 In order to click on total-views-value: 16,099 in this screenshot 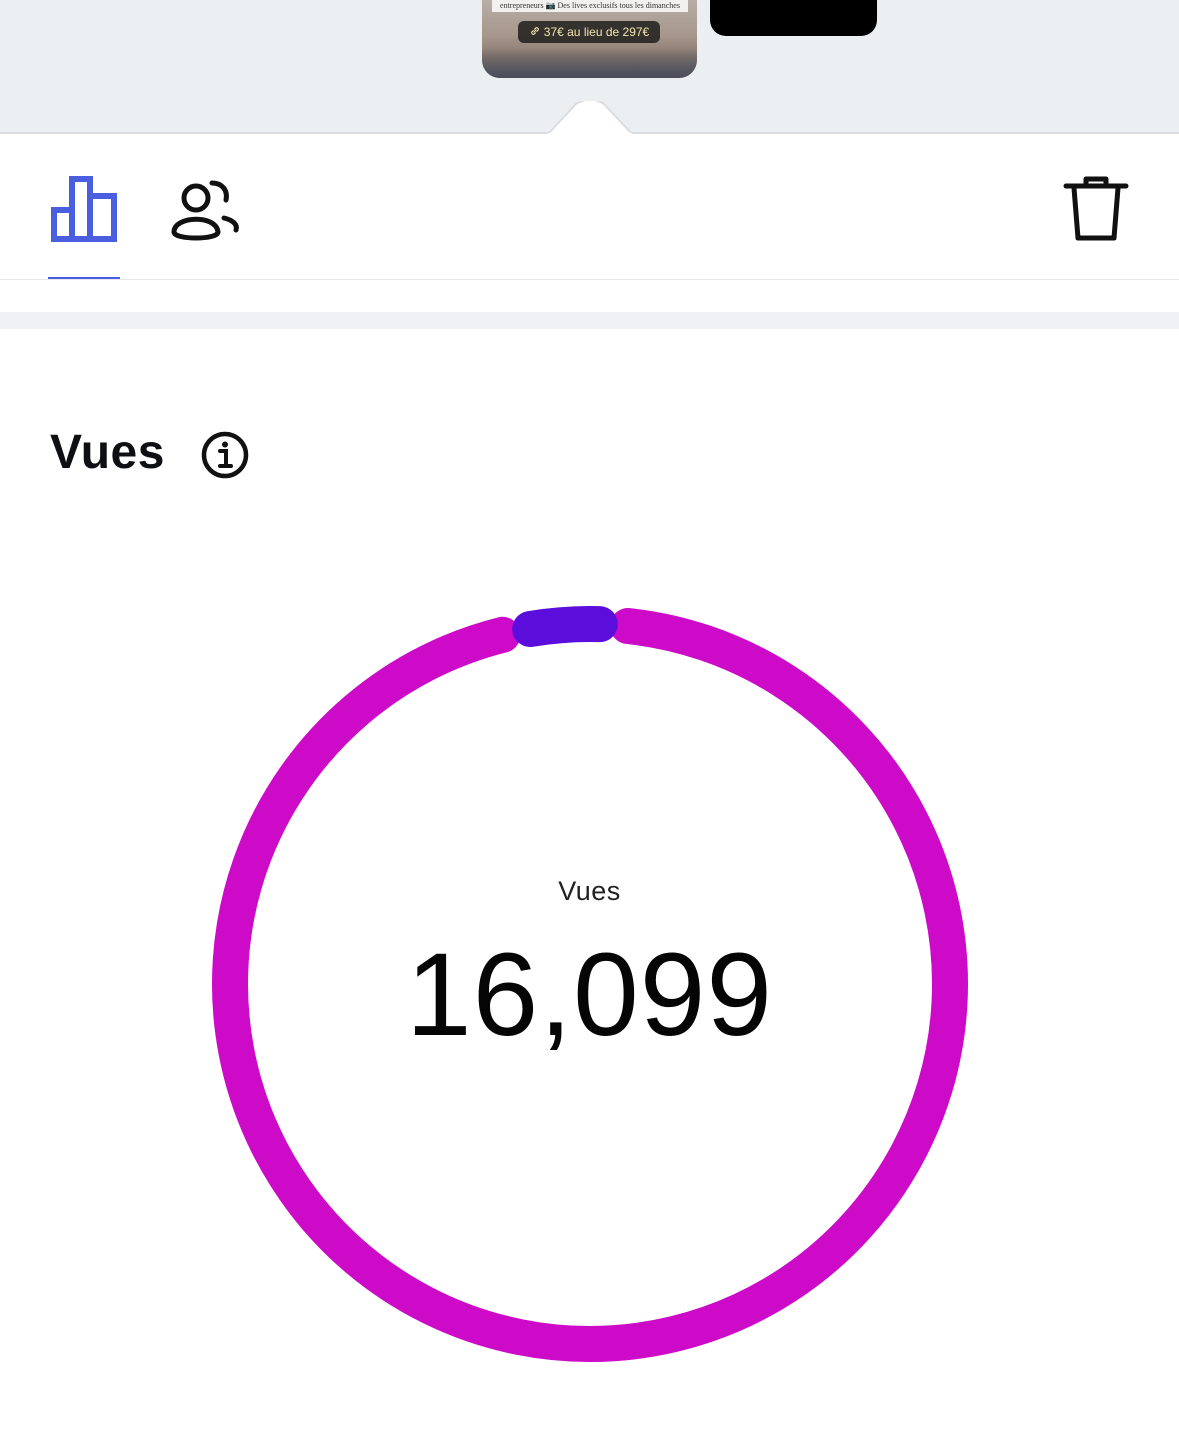, I will do `click(589, 995)`.